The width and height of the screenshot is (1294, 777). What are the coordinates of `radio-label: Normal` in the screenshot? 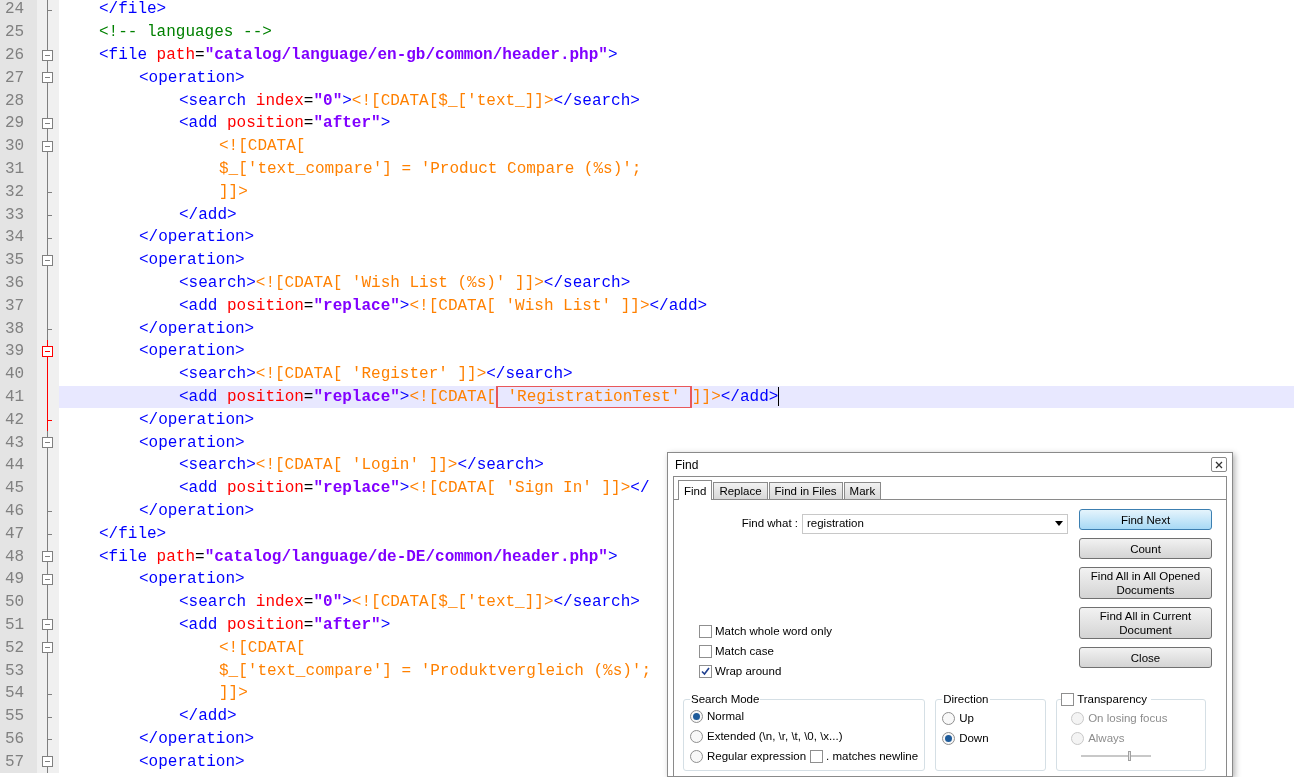 It's located at (726, 717).